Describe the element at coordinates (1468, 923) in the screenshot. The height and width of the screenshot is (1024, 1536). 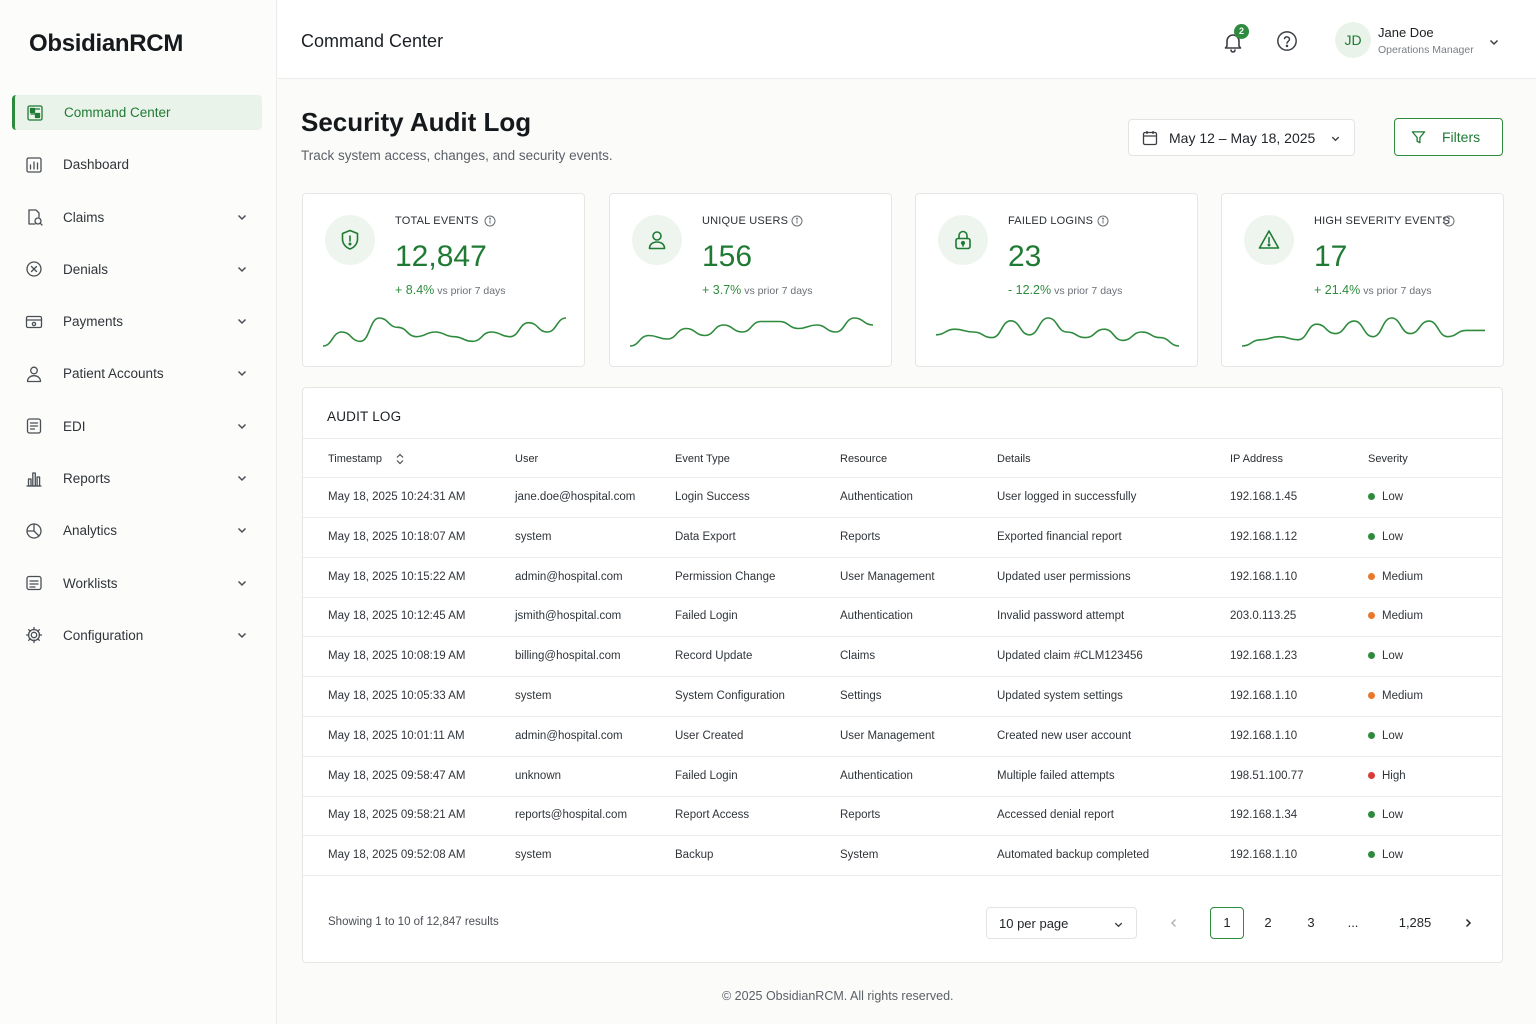
I see `chevron-right-icon` at that location.